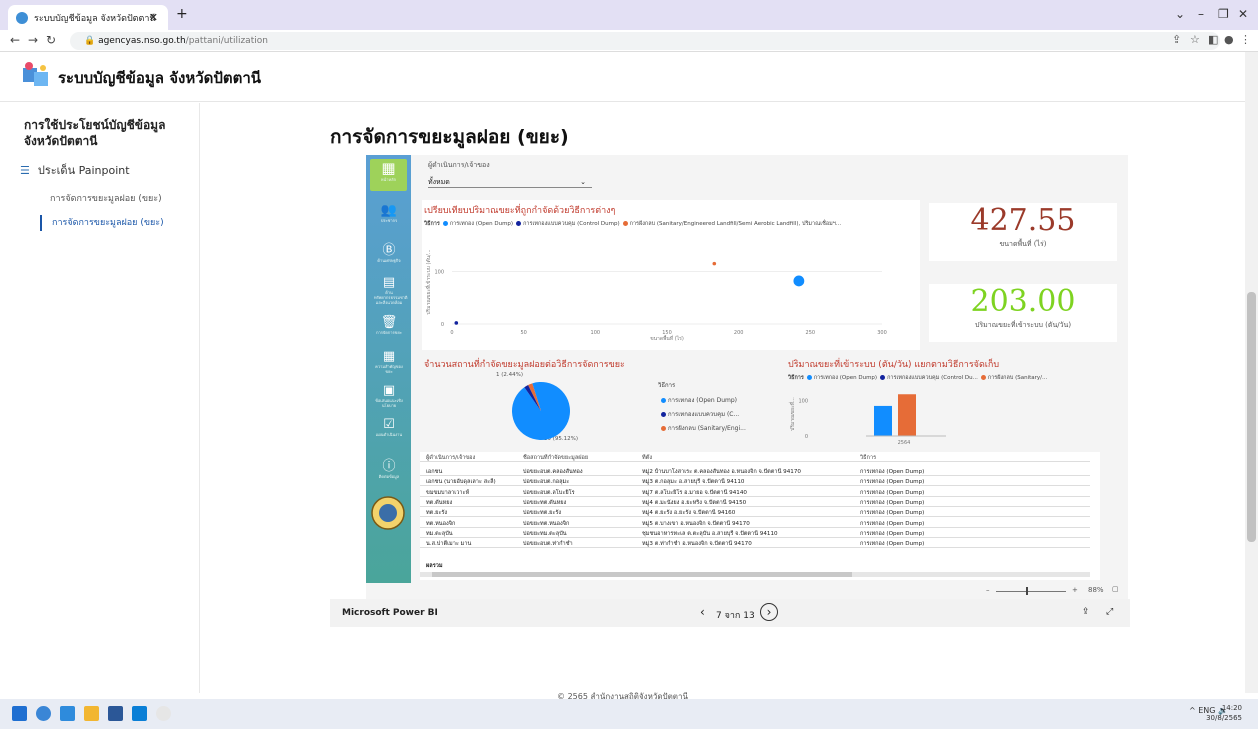  What do you see at coordinates (390, 613) in the screenshot?
I see `powerbi-brand: Microsoft Power BI` at bounding box center [390, 613].